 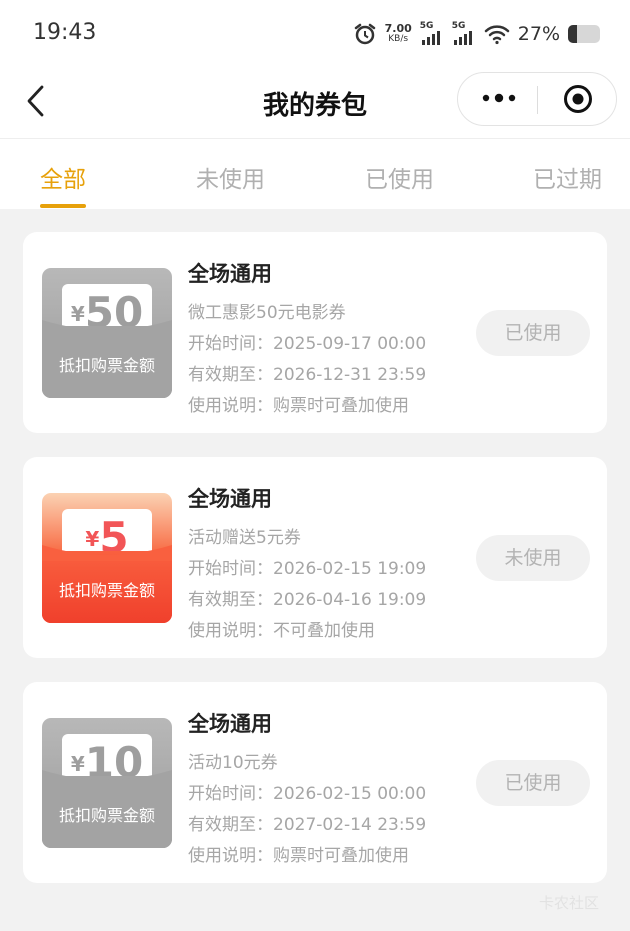 I want to click on coupon-start-time: 开始时间：2026-02-15 19:09, so click(x=307, y=569).